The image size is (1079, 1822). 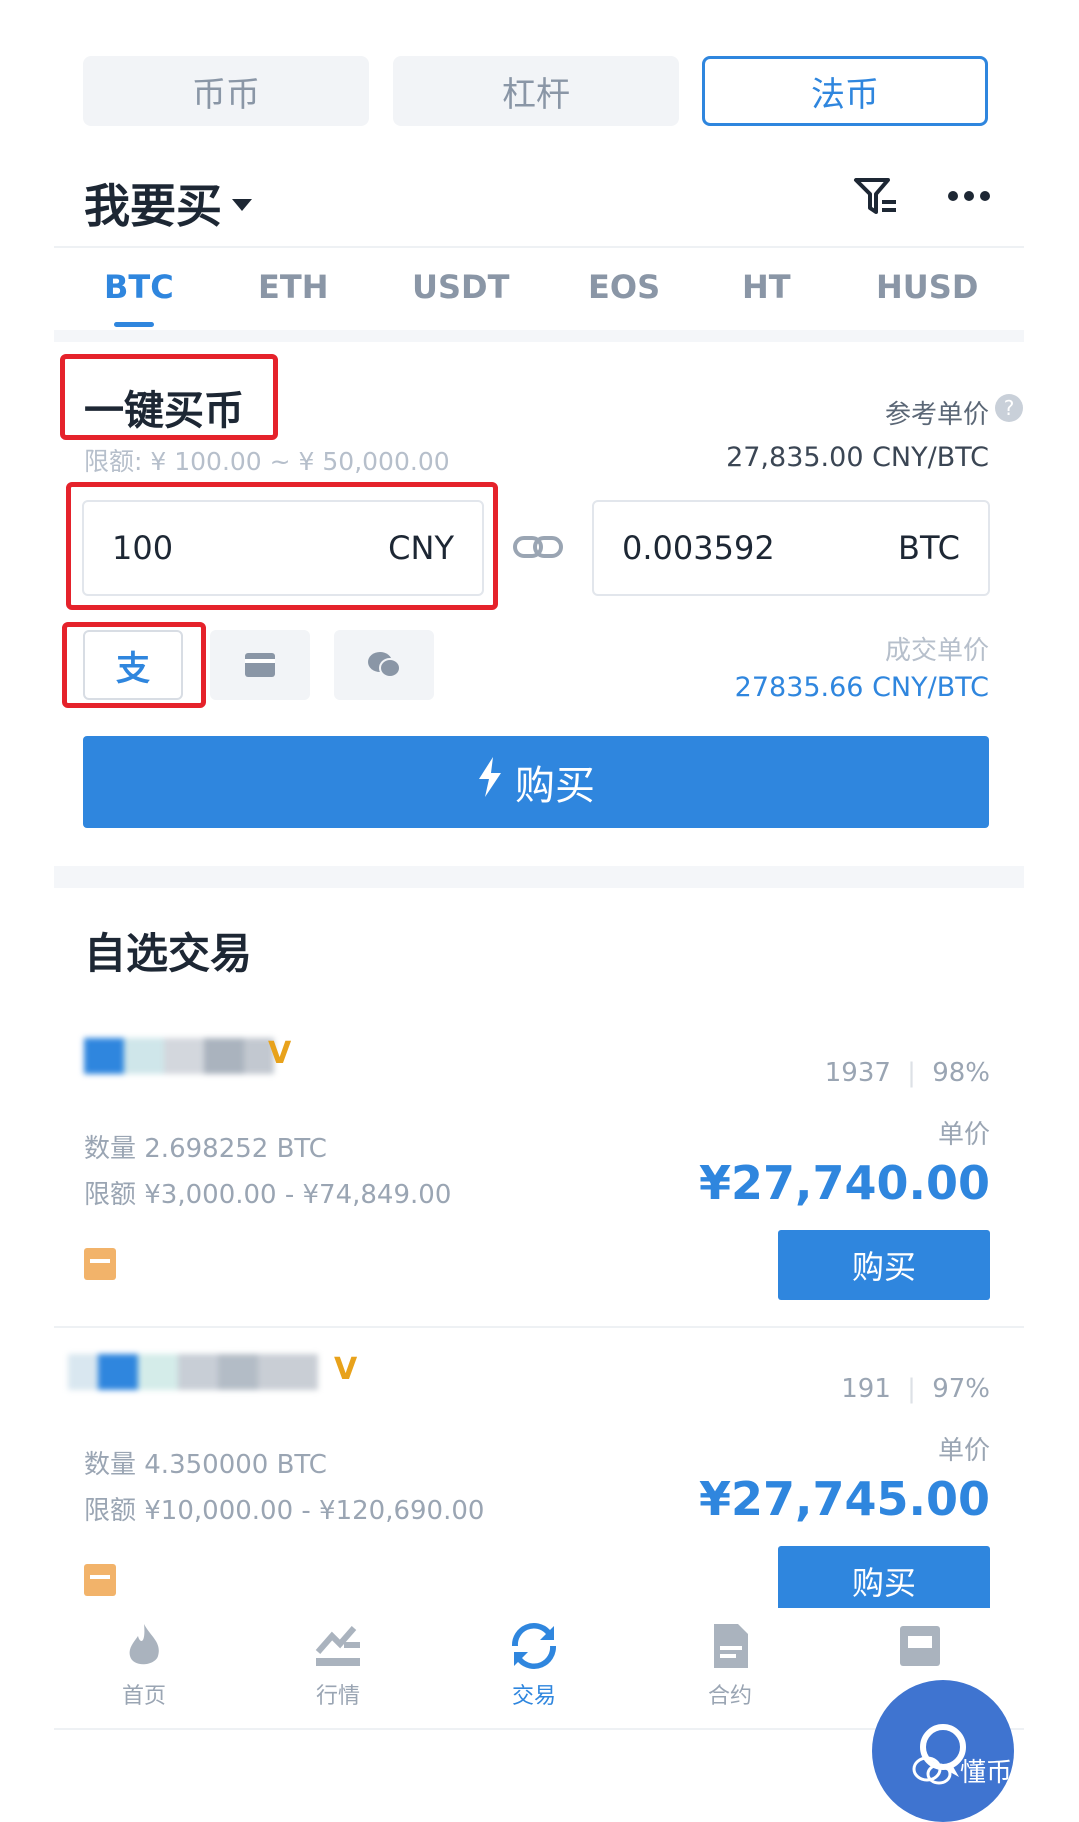 I want to click on watermark-text: 懂币哥, so click(x=999, y=1773).